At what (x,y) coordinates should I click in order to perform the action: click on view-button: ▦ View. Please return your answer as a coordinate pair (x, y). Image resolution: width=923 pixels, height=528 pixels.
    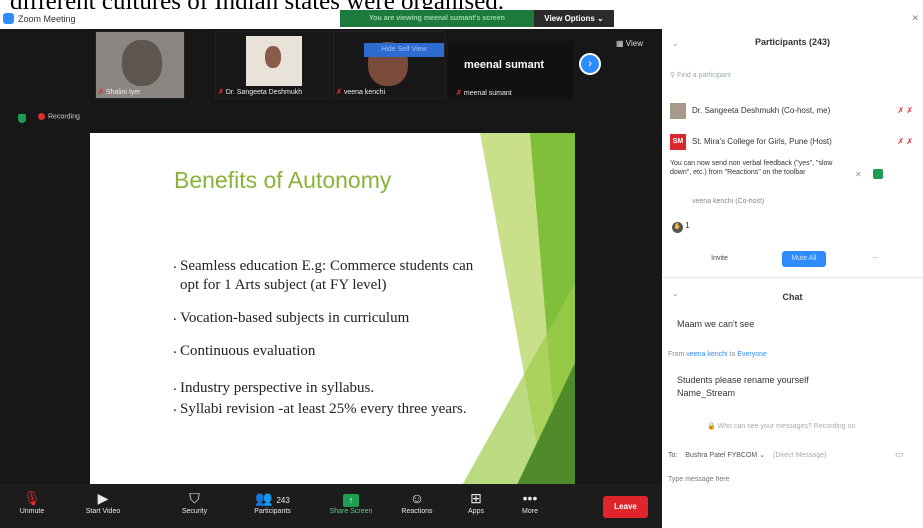
    Looking at the image, I should click on (629, 43).